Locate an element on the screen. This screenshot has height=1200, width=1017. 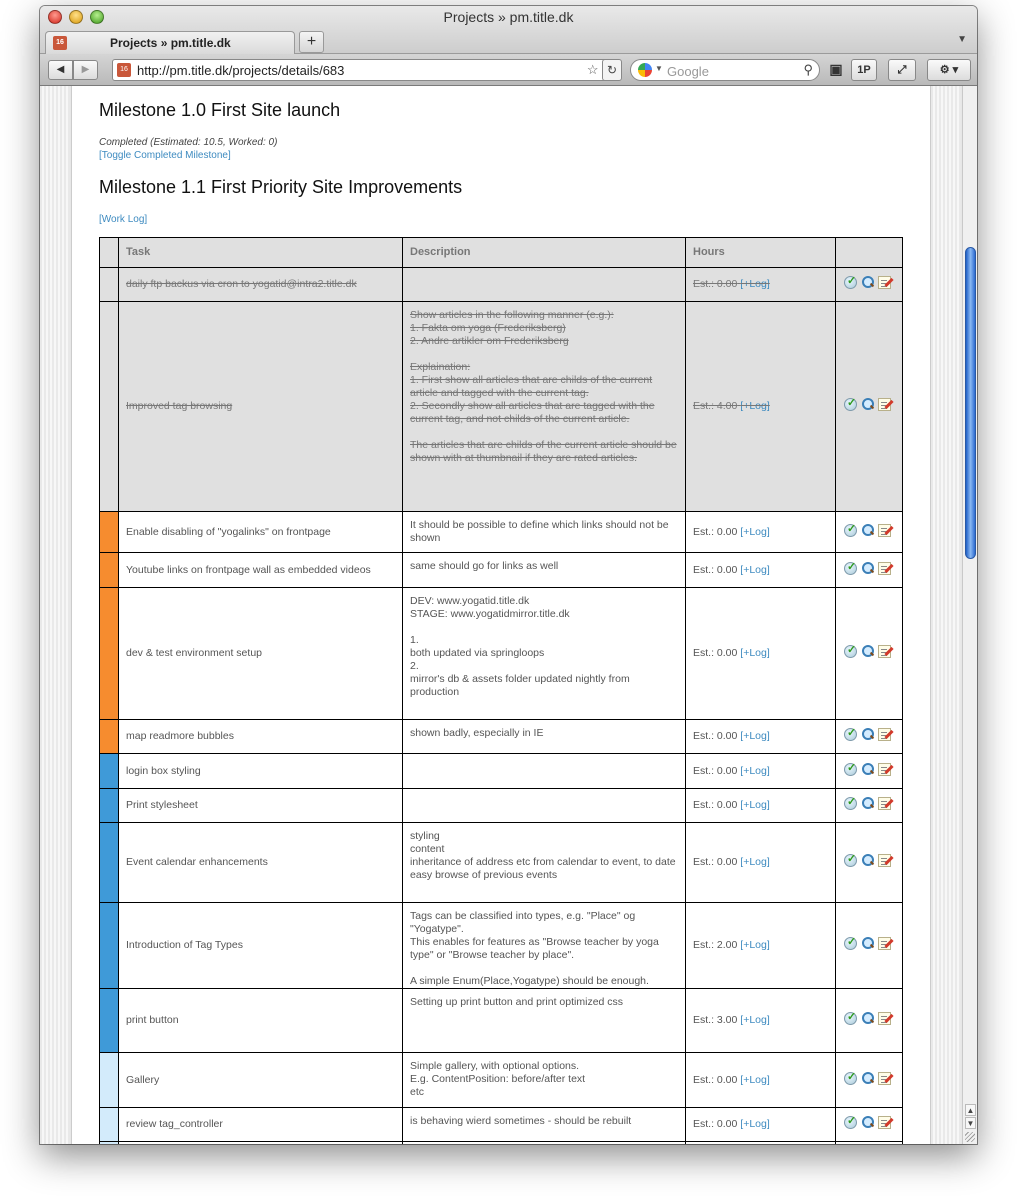
back-button: ◀ is located at coordinates (60, 70).